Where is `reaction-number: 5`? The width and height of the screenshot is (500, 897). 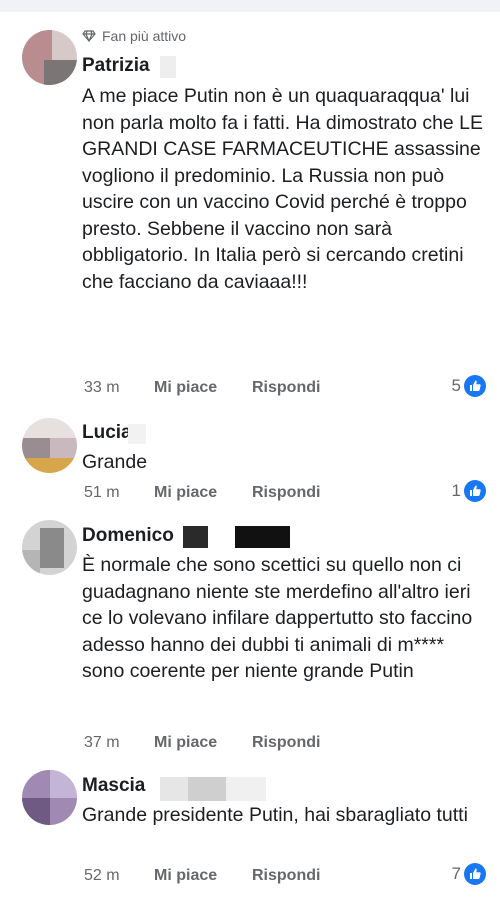 reaction-number: 5 is located at coordinates (456, 385).